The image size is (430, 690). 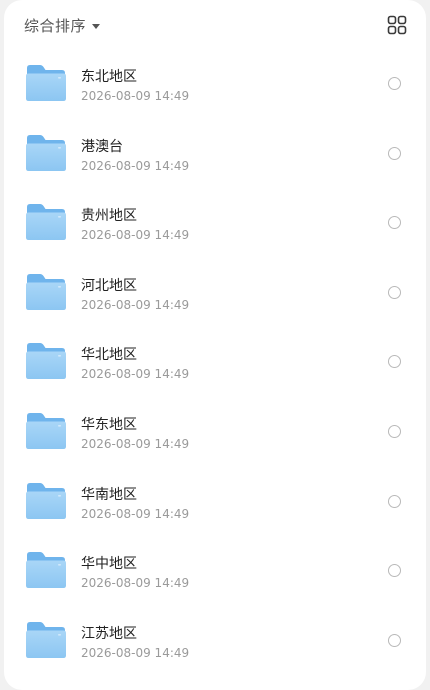 I want to click on sort-label: 综合排序, so click(x=55, y=25).